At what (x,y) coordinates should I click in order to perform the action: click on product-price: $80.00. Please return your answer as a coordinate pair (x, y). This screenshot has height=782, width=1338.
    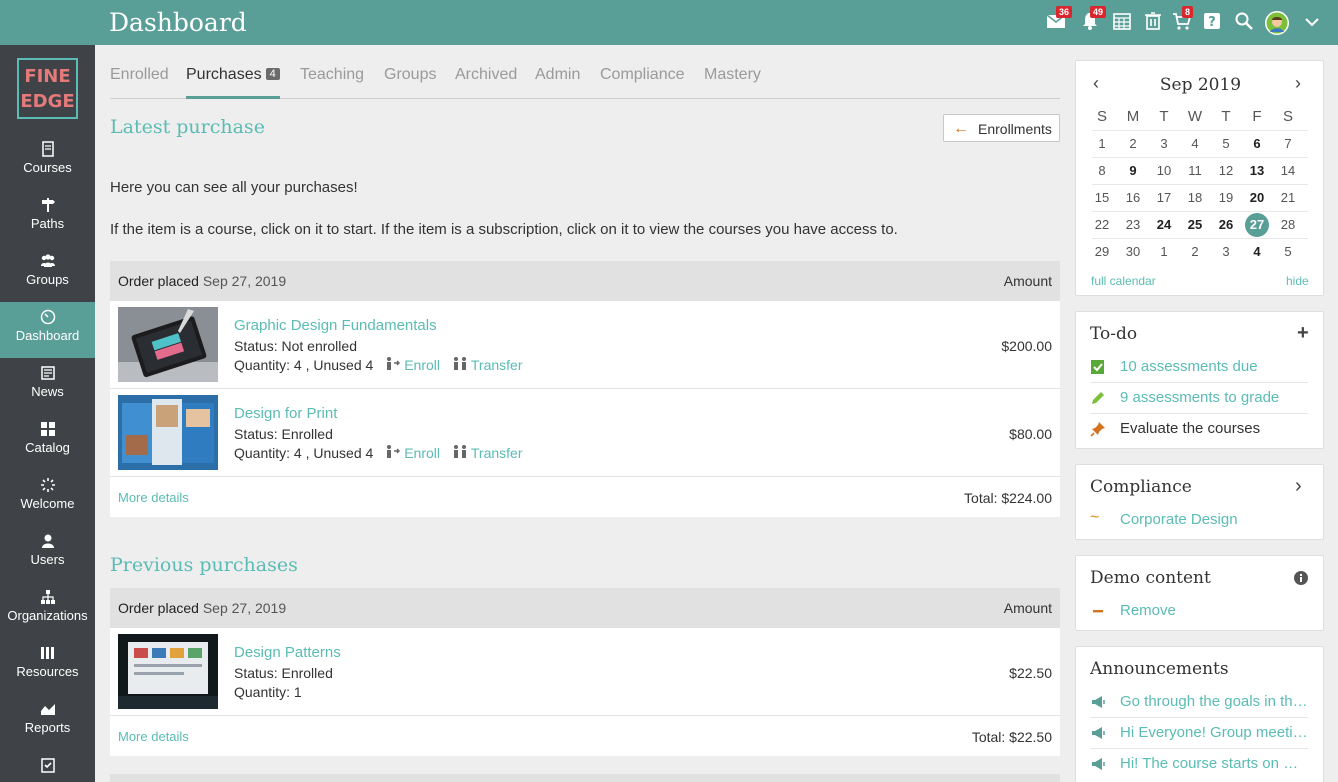
    Looking at the image, I should click on (1030, 434).